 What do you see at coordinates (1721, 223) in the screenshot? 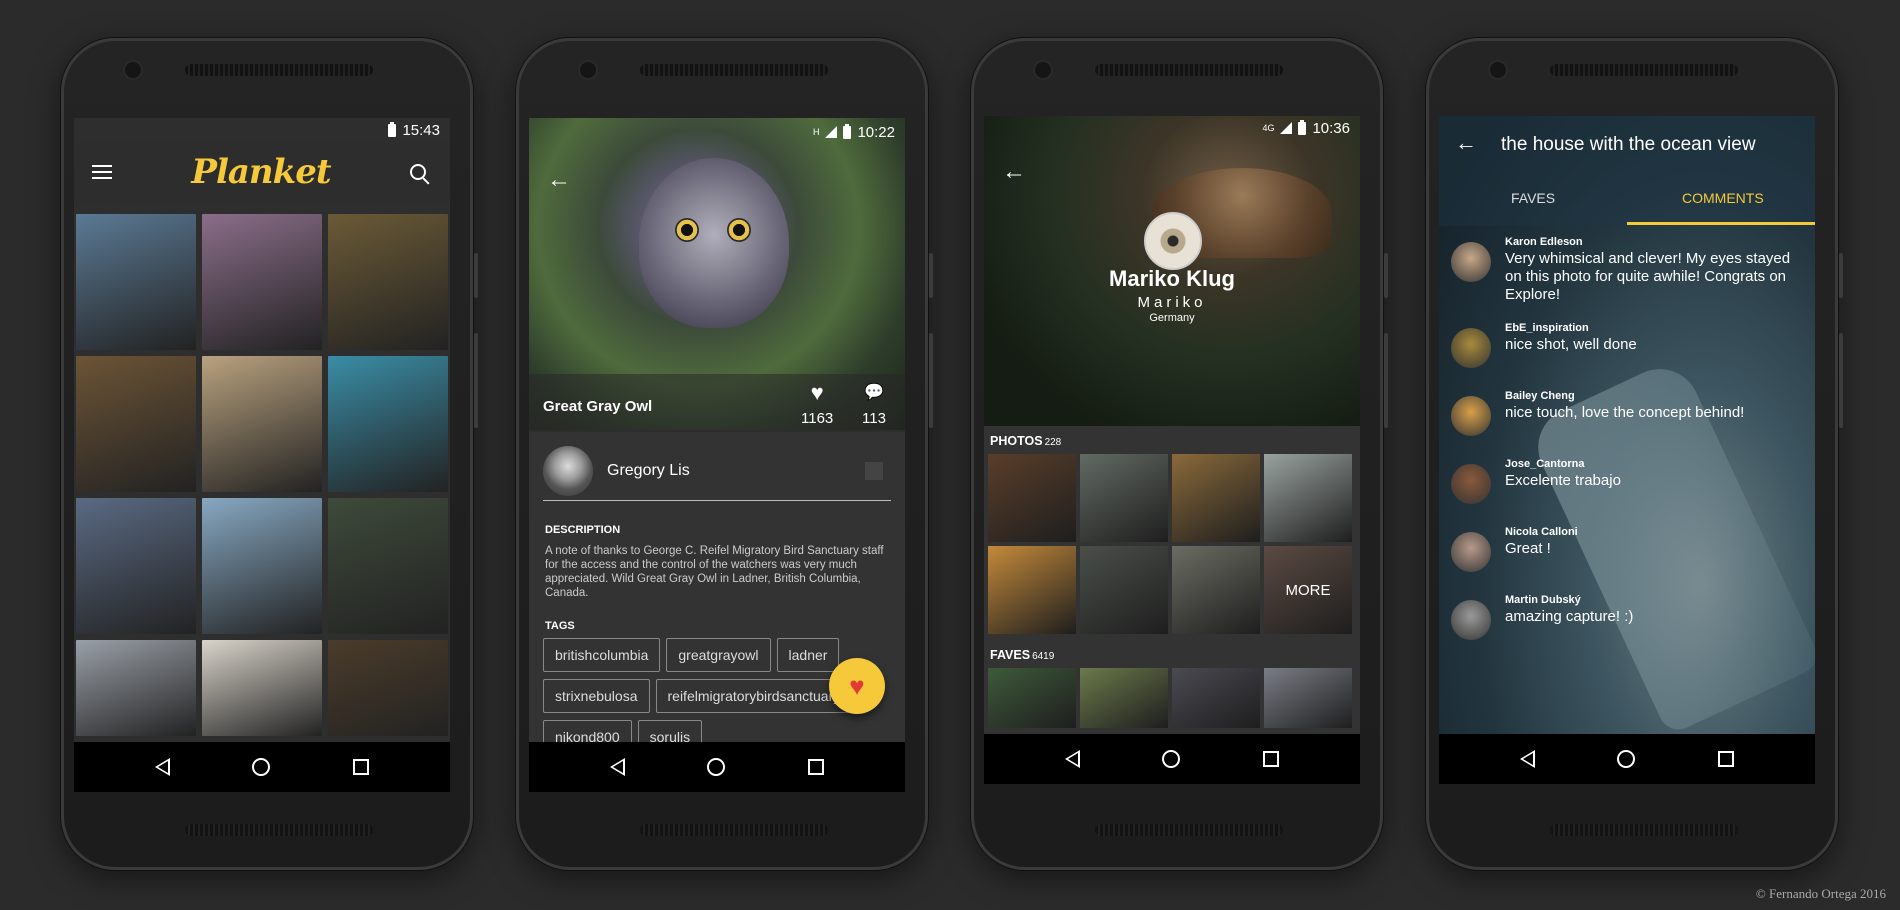
I see `active-tab-indicator` at bounding box center [1721, 223].